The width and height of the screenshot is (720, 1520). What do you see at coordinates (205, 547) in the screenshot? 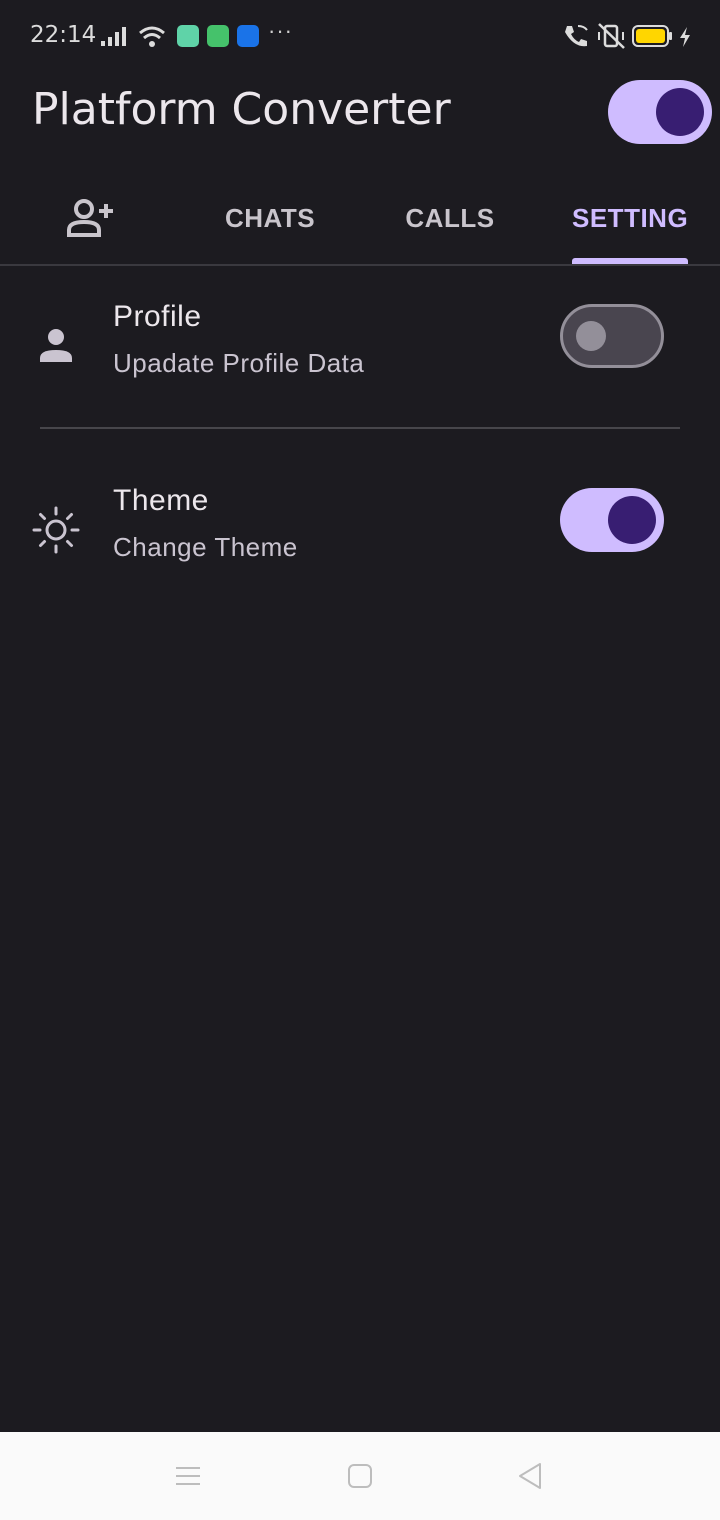
I see `row-subtitle: Change Theme` at bounding box center [205, 547].